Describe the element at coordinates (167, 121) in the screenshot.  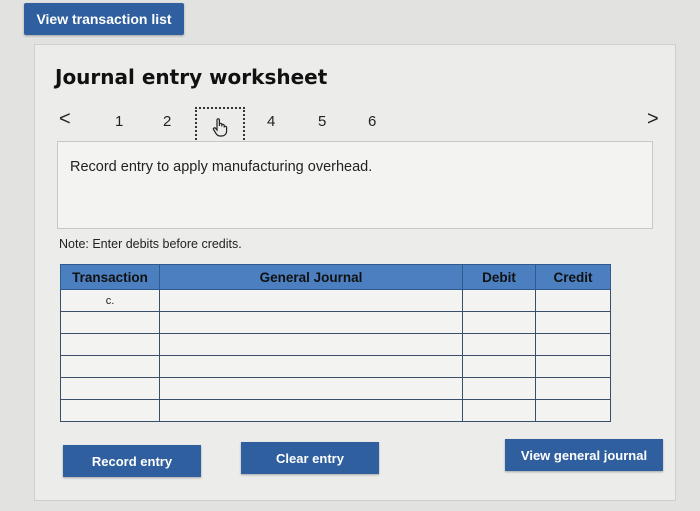
I see `page-2-link: 2` at that location.